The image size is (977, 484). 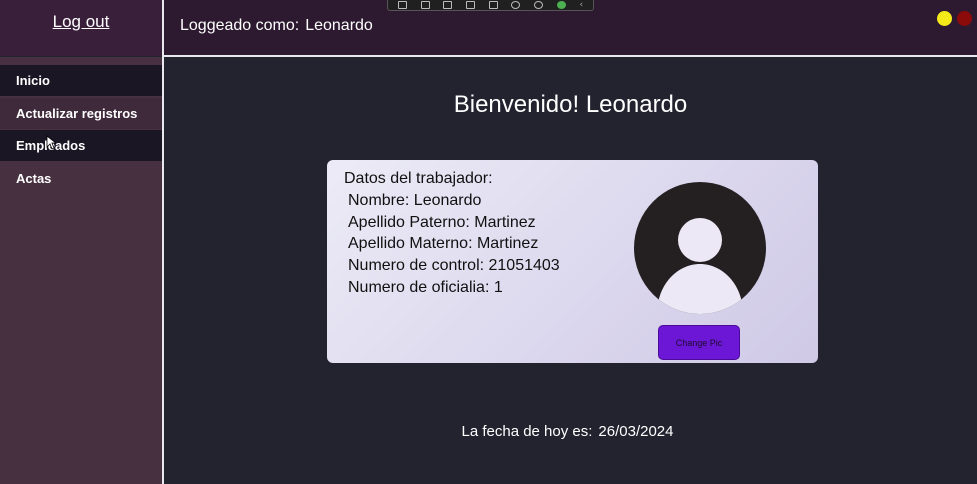 What do you see at coordinates (516, 5) in the screenshot?
I see `inspect-icon` at bounding box center [516, 5].